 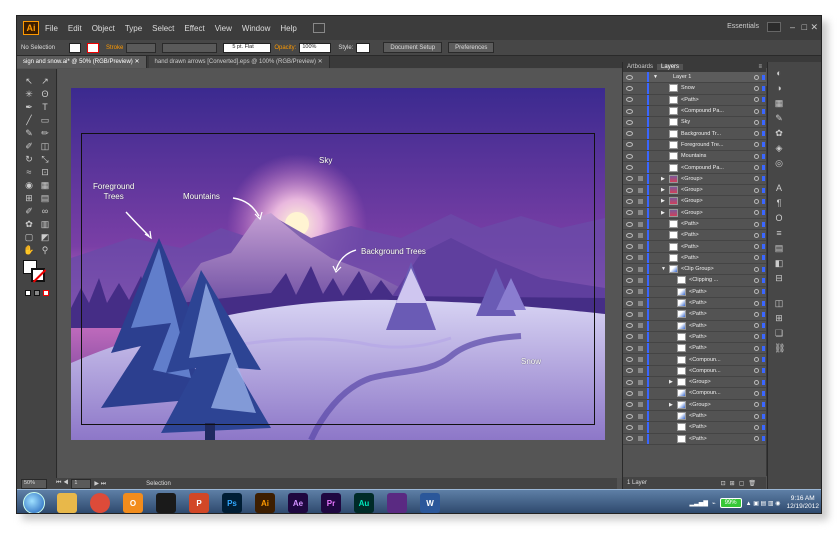 I want to click on pen-tool-icon: ✒, so click(x=29, y=107).